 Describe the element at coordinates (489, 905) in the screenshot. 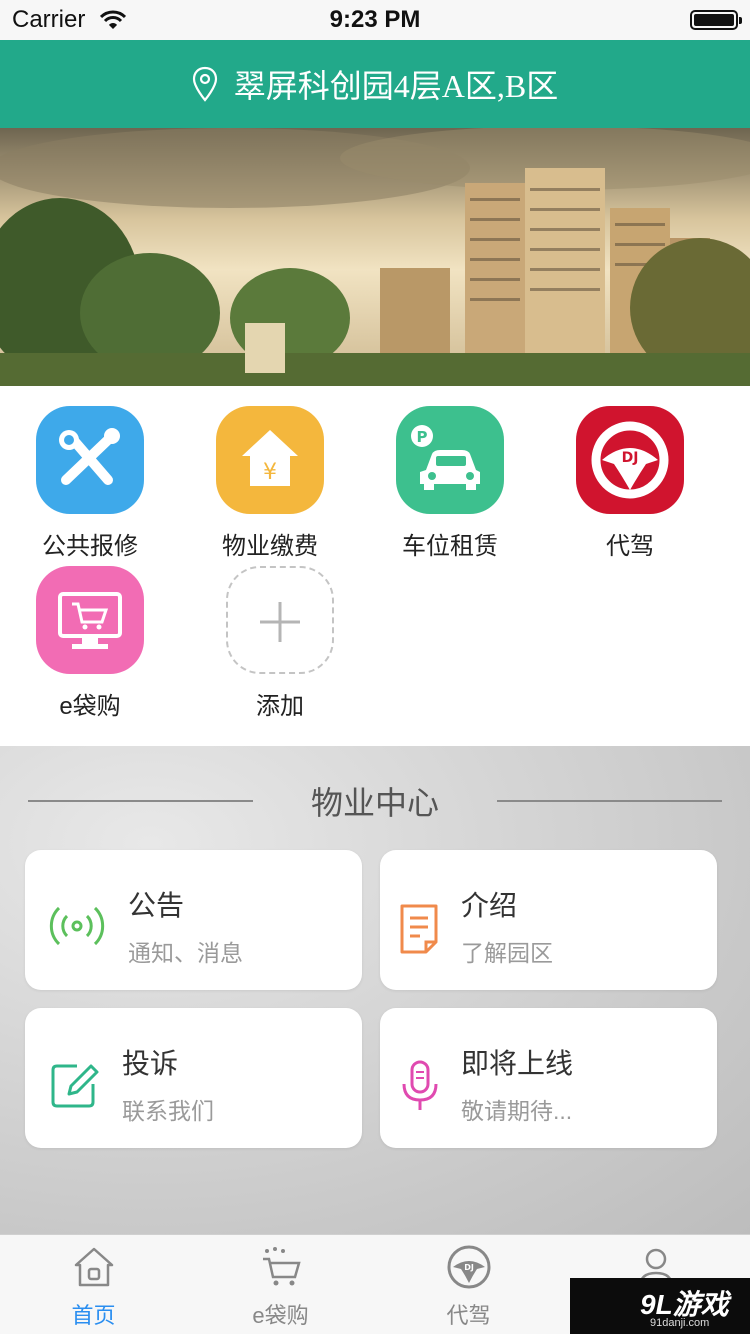

I see `card-title: 介绍` at that location.